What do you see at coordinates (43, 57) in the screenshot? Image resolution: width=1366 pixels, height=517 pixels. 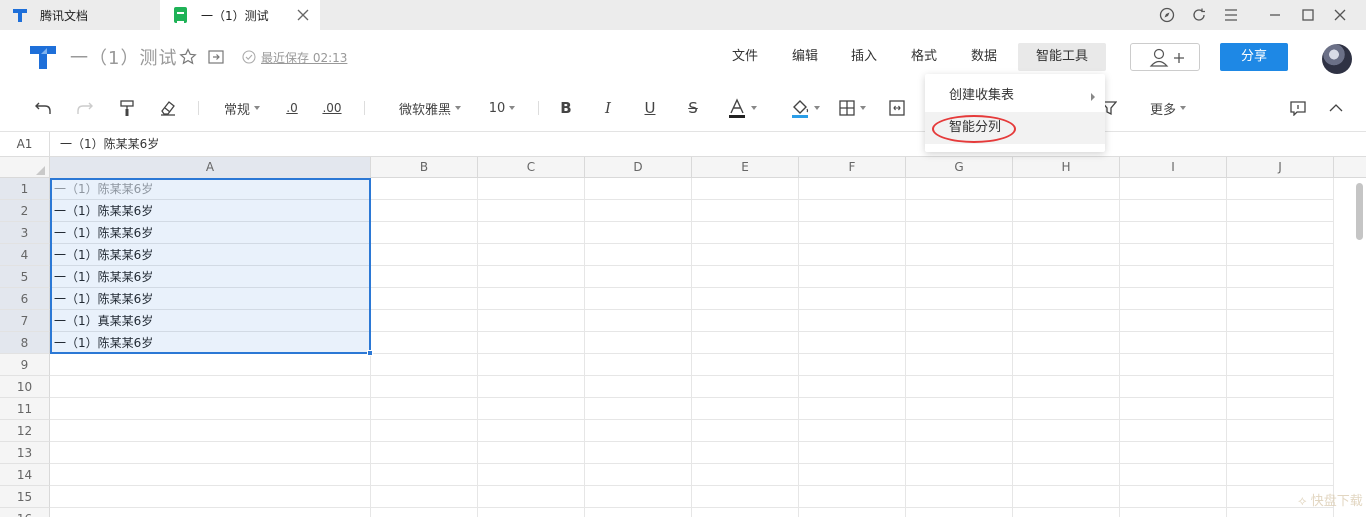 I see `tencent-docs-logo-icon` at bounding box center [43, 57].